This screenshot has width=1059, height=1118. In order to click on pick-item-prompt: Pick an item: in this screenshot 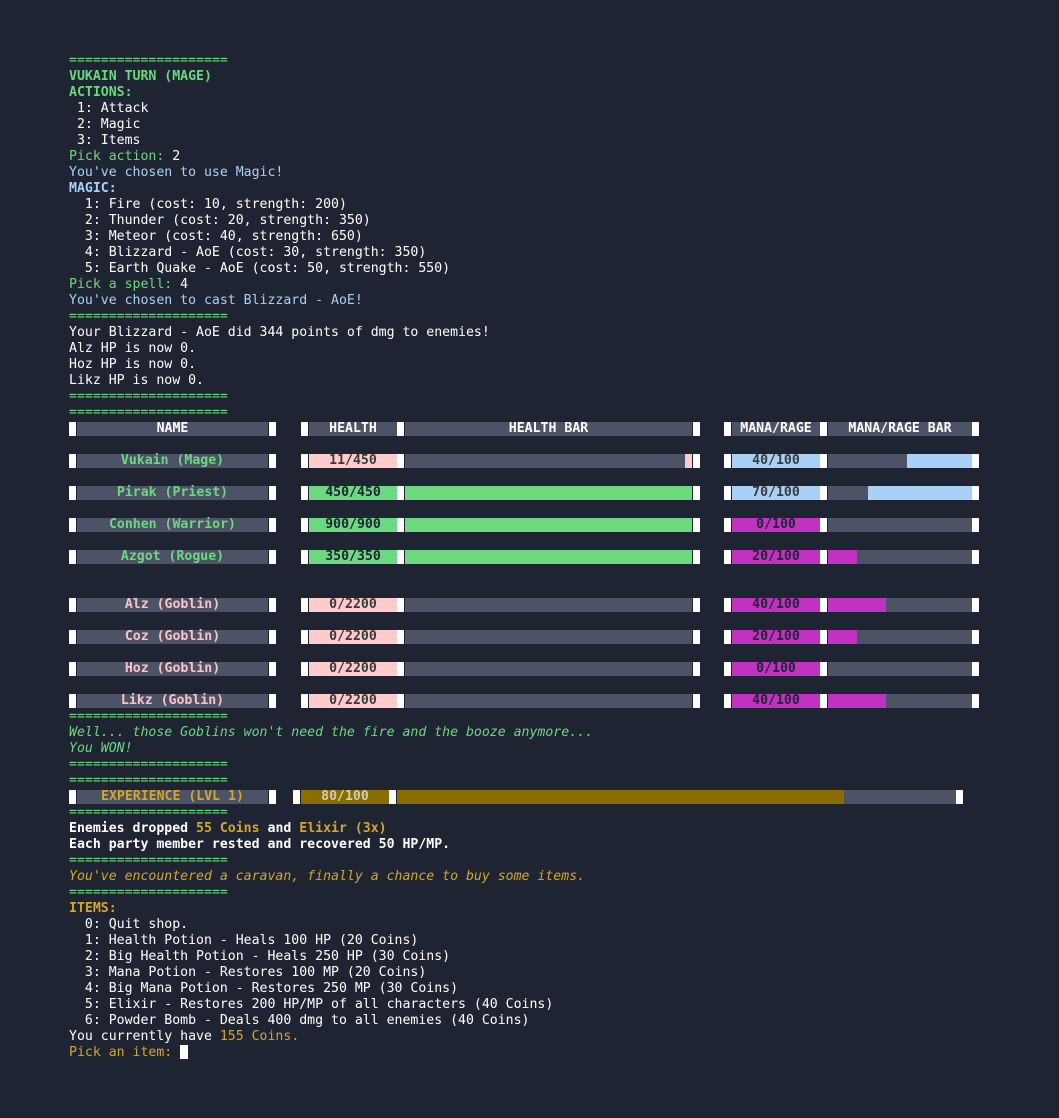, I will do `click(549, 1053)`.